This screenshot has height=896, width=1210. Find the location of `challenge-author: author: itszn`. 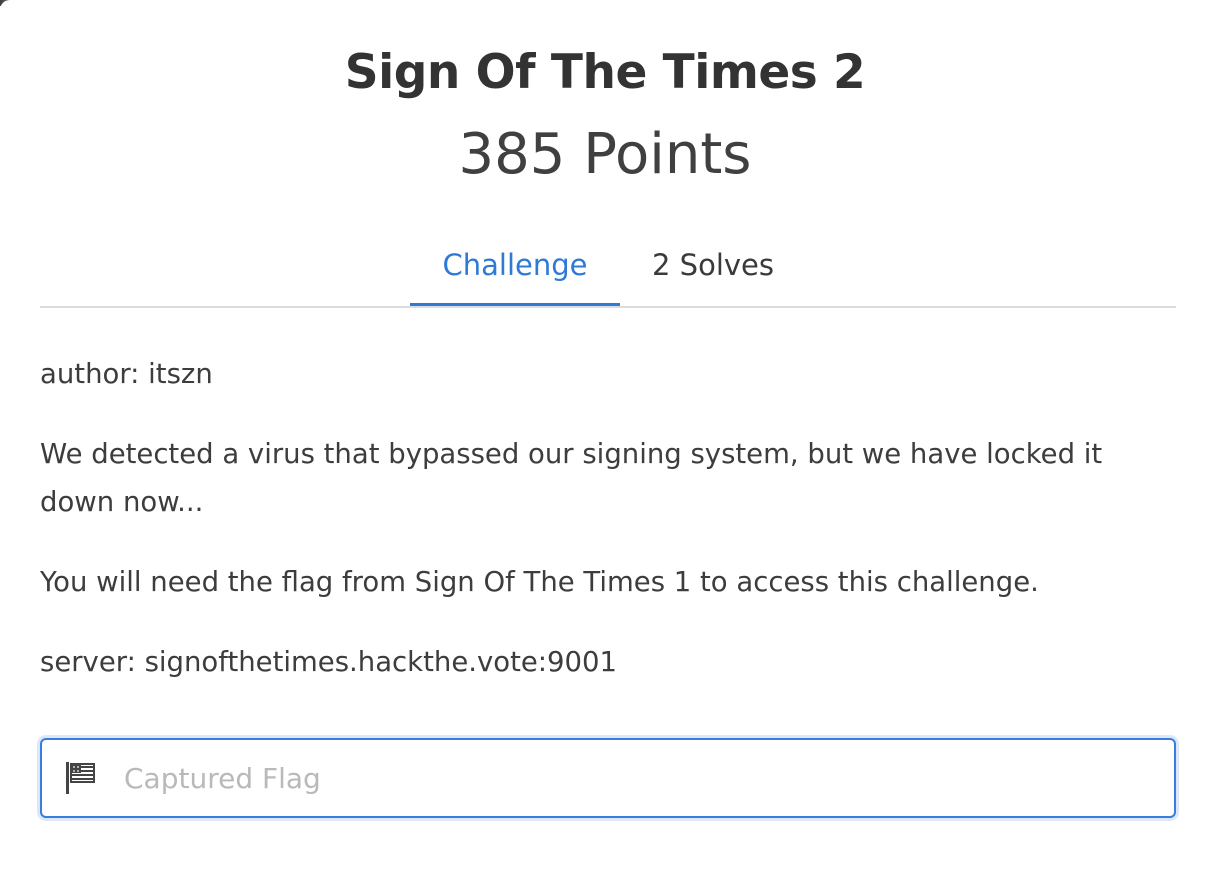

challenge-author: author: itszn is located at coordinates (126, 374).